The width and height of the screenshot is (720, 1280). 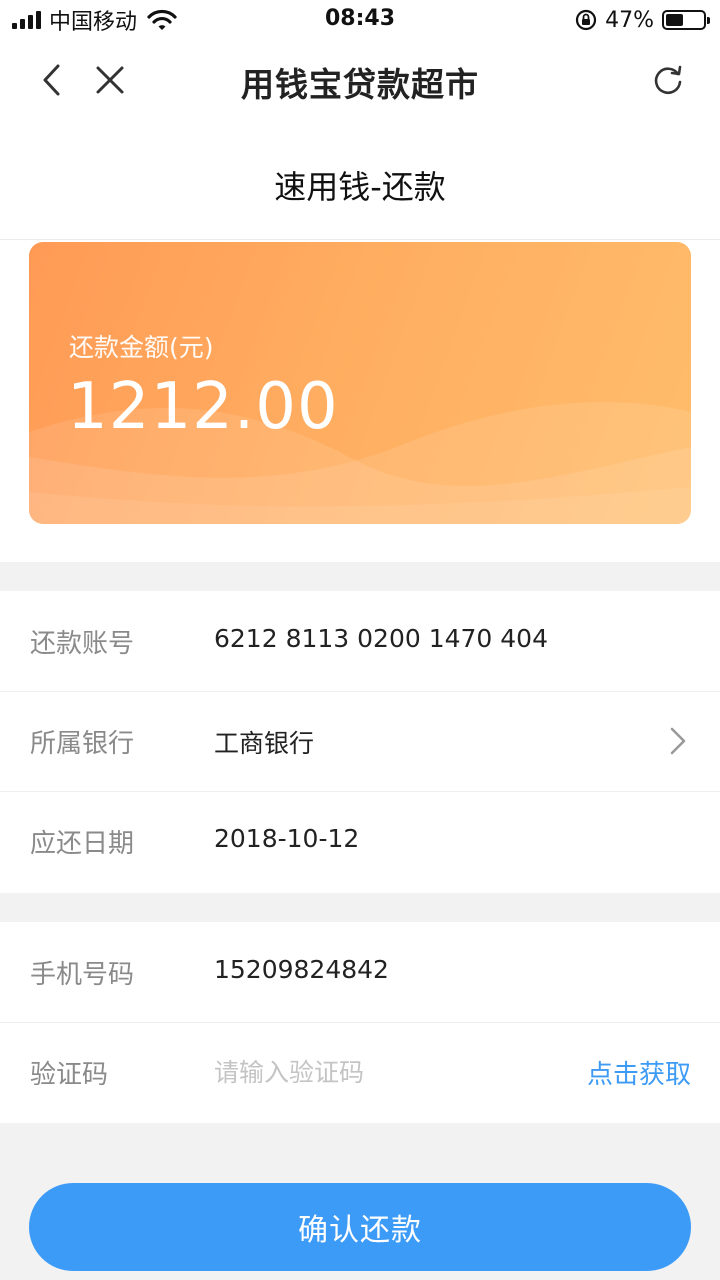 What do you see at coordinates (301, 969) in the screenshot?
I see `phone-value: 15209824842` at bounding box center [301, 969].